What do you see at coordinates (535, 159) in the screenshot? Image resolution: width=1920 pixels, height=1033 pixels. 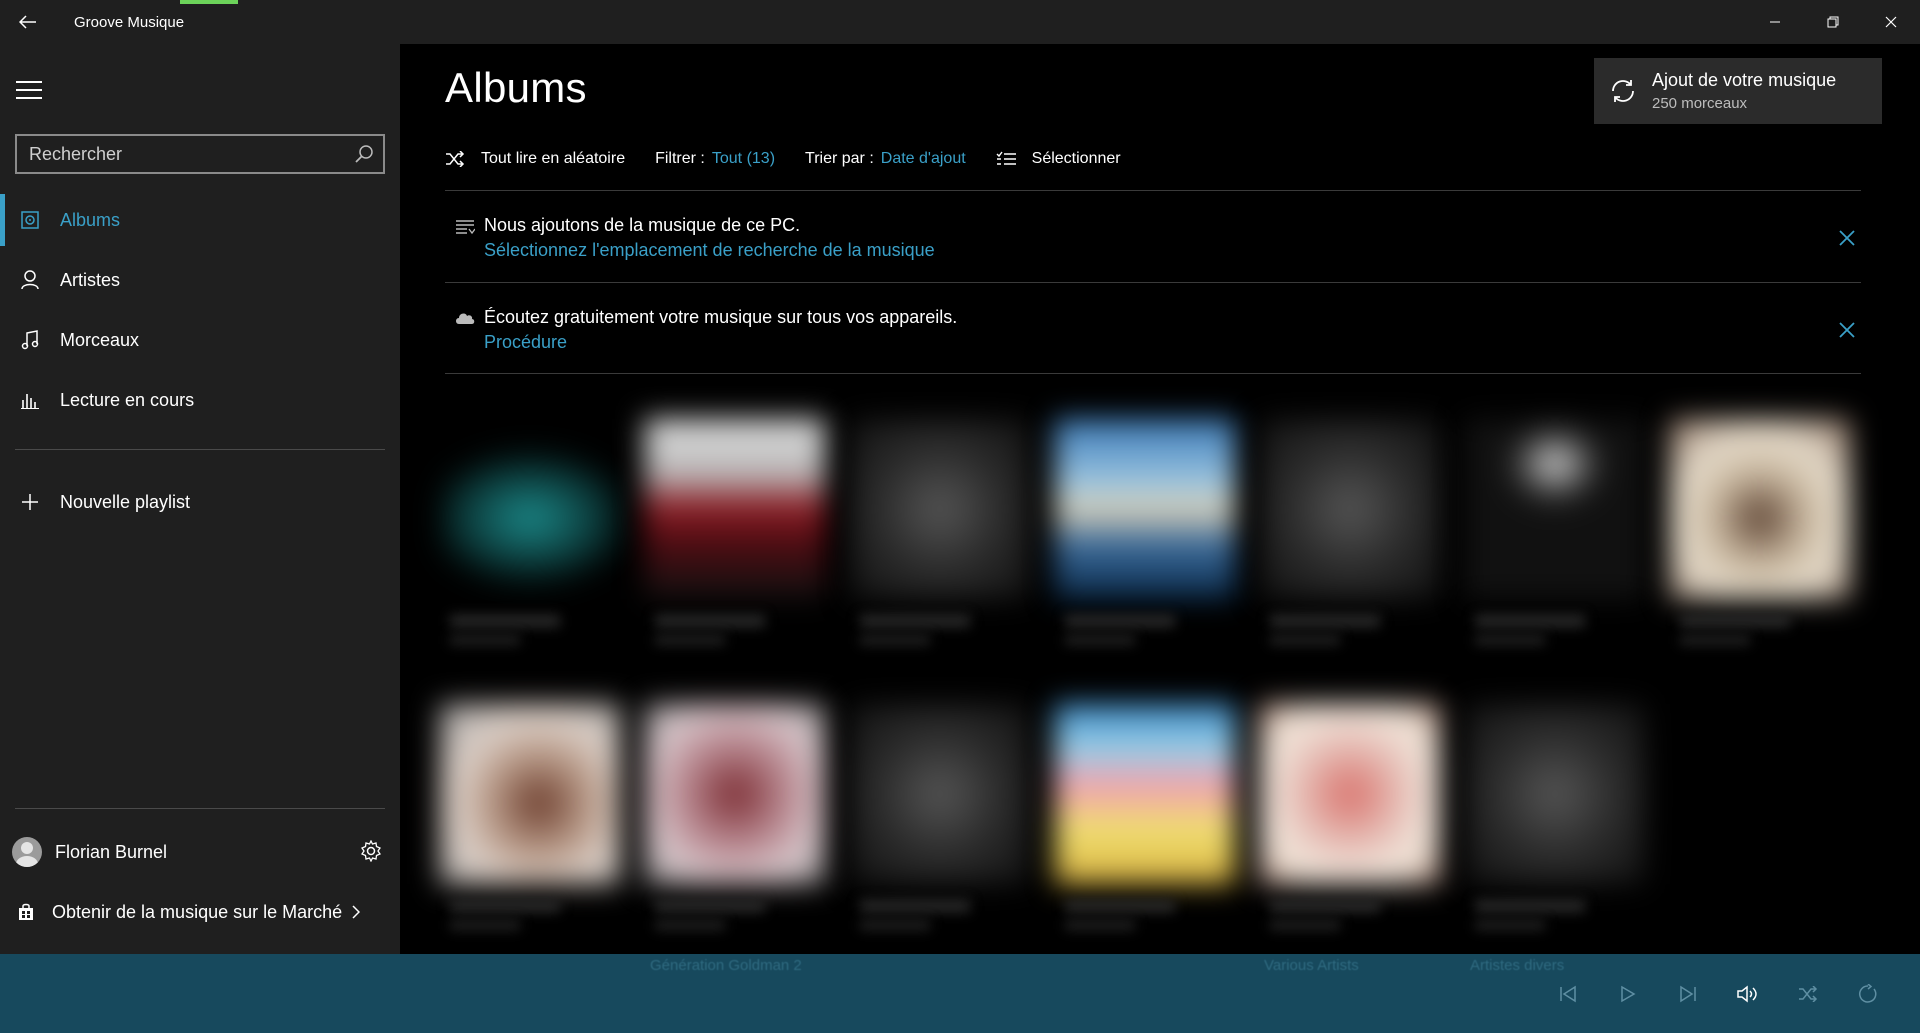 I see `shuffle-all-button: Tout lire en aléatoire` at bounding box center [535, 159].